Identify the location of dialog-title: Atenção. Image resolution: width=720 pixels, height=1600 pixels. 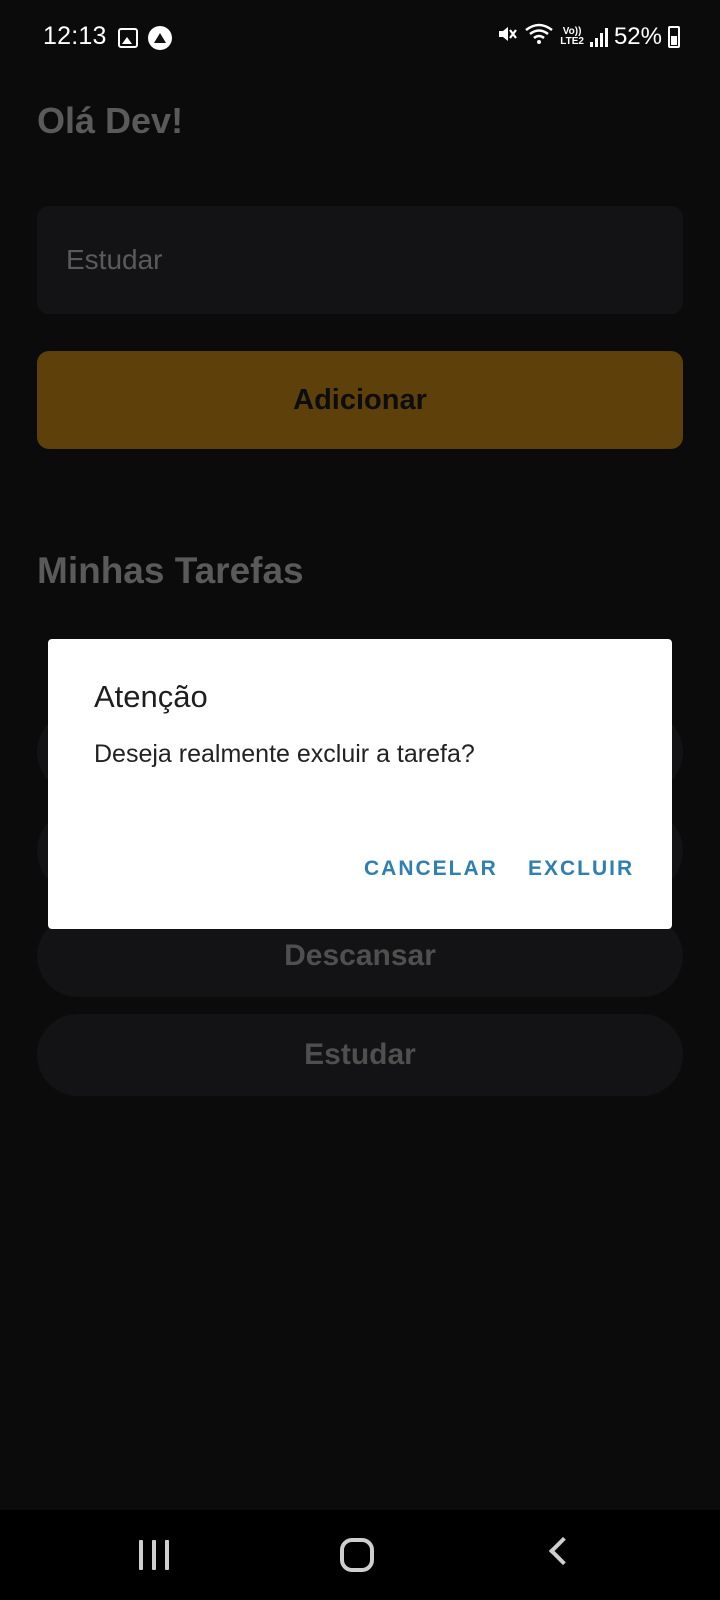
(151, 696).